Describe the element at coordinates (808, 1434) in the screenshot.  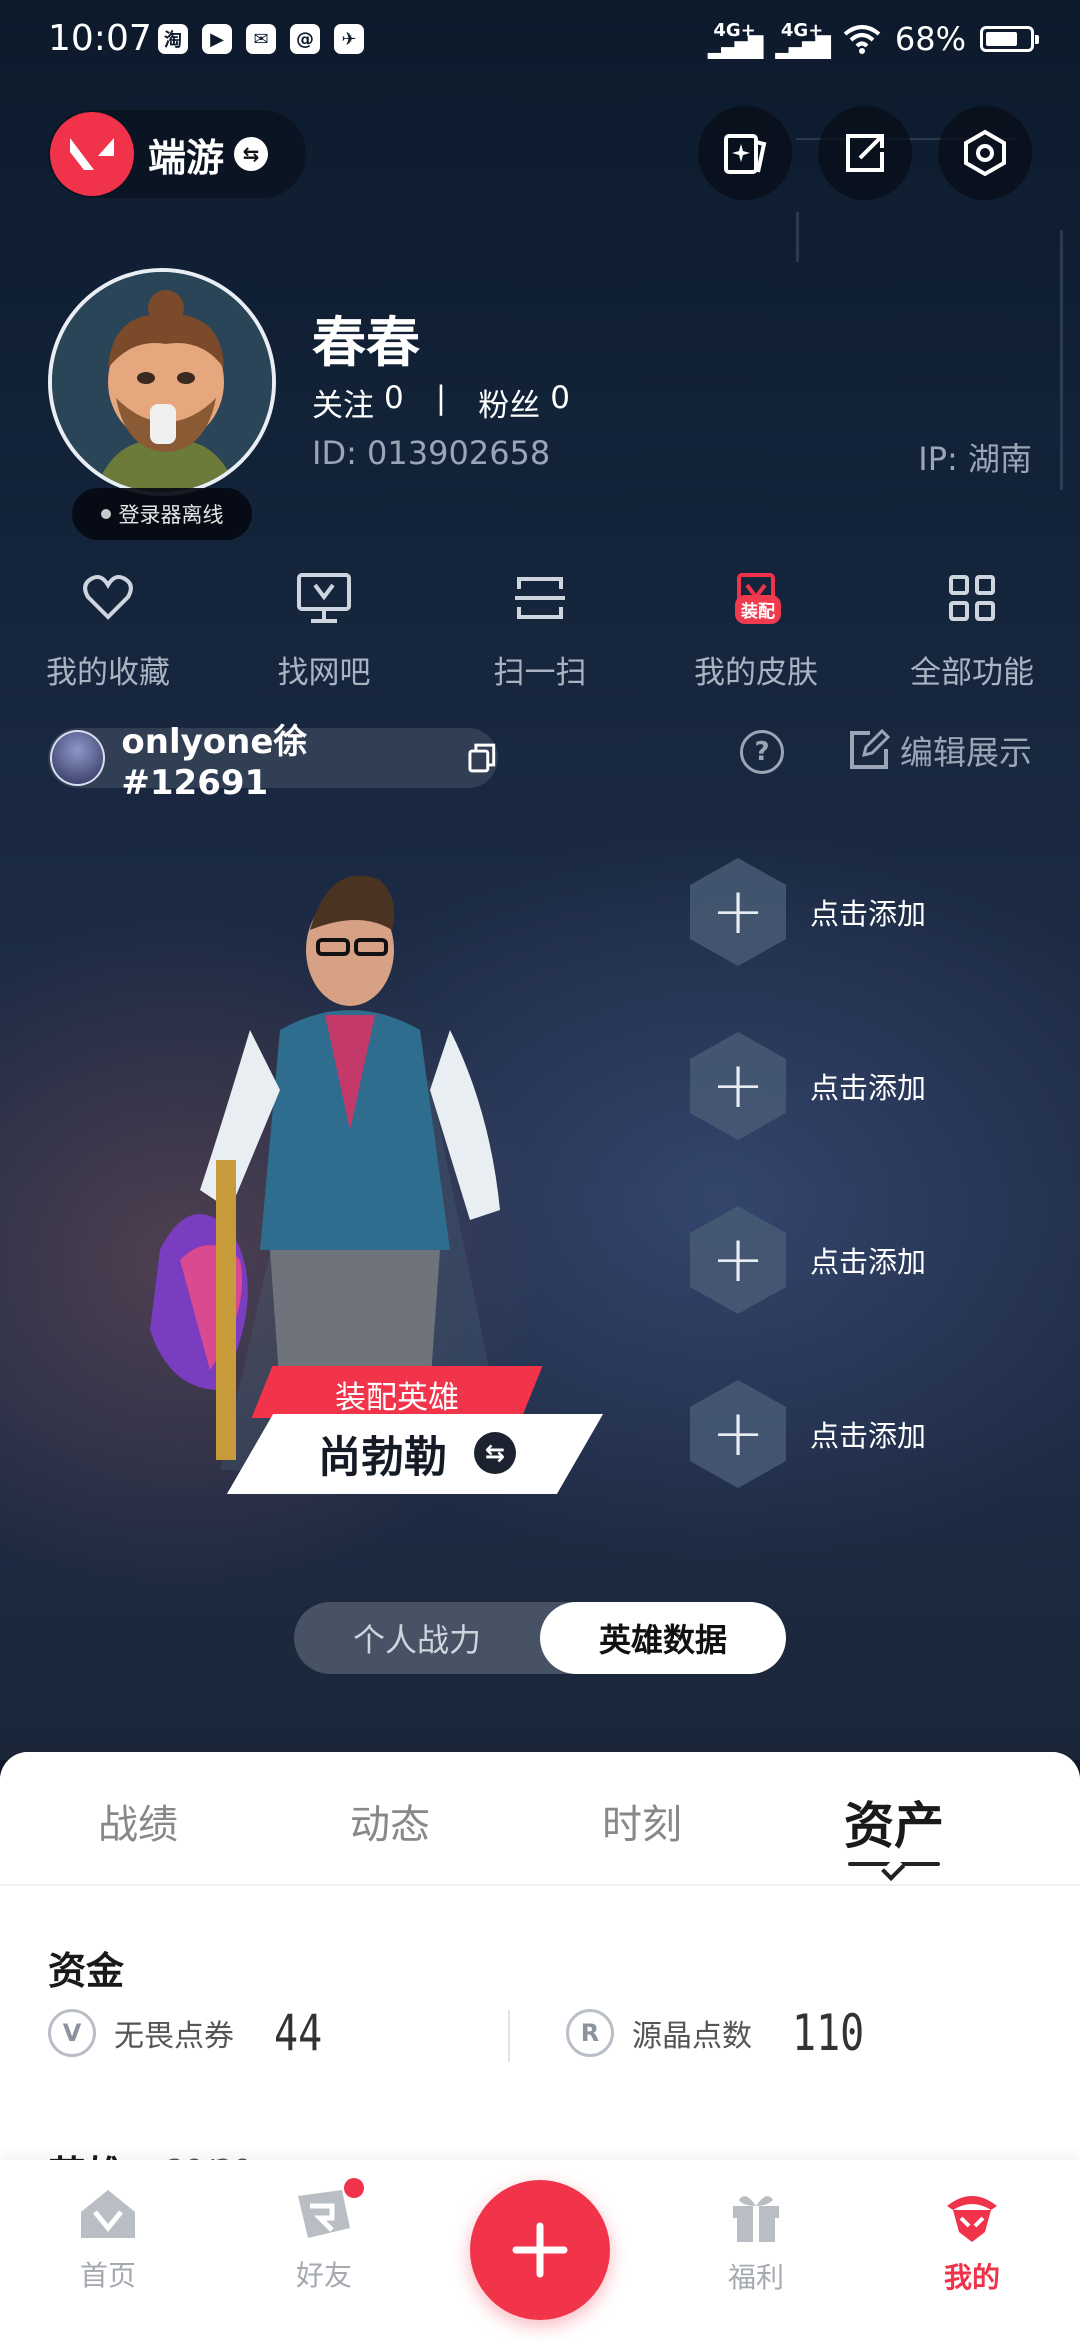
I see `showcase-slot-4: + 点击添加` at that location.